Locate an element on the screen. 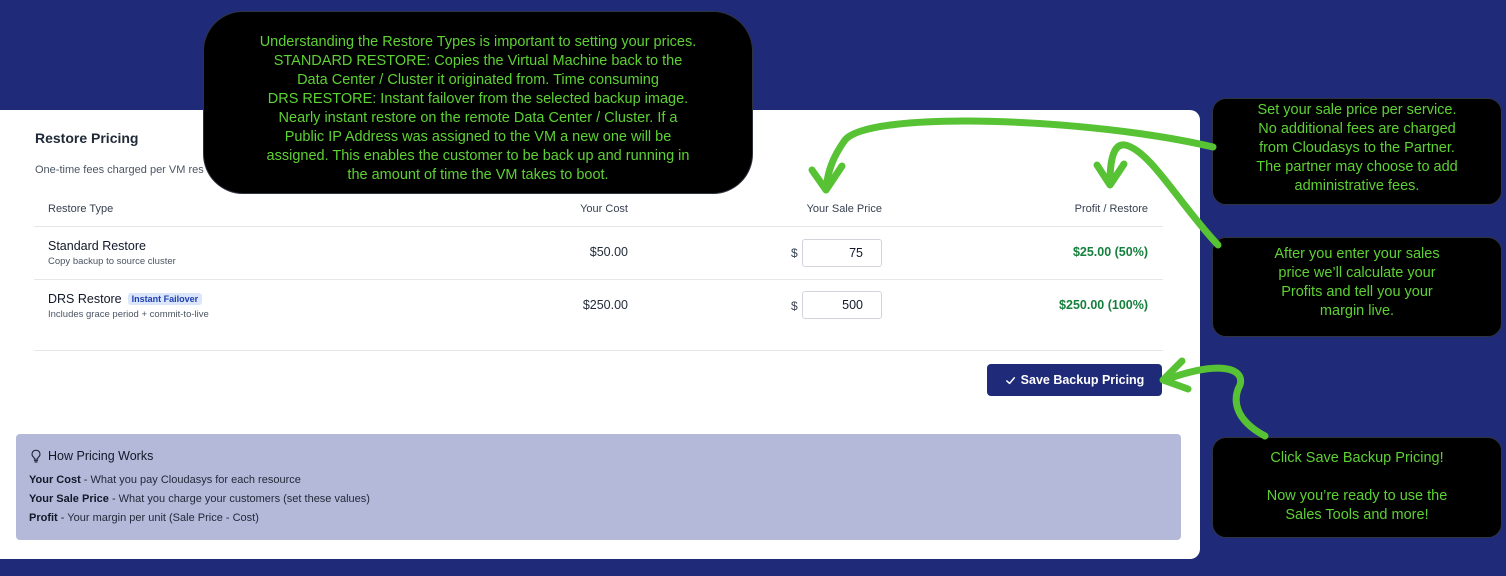  callout-line: administrative fees. is located at coordinates (1357, 186).